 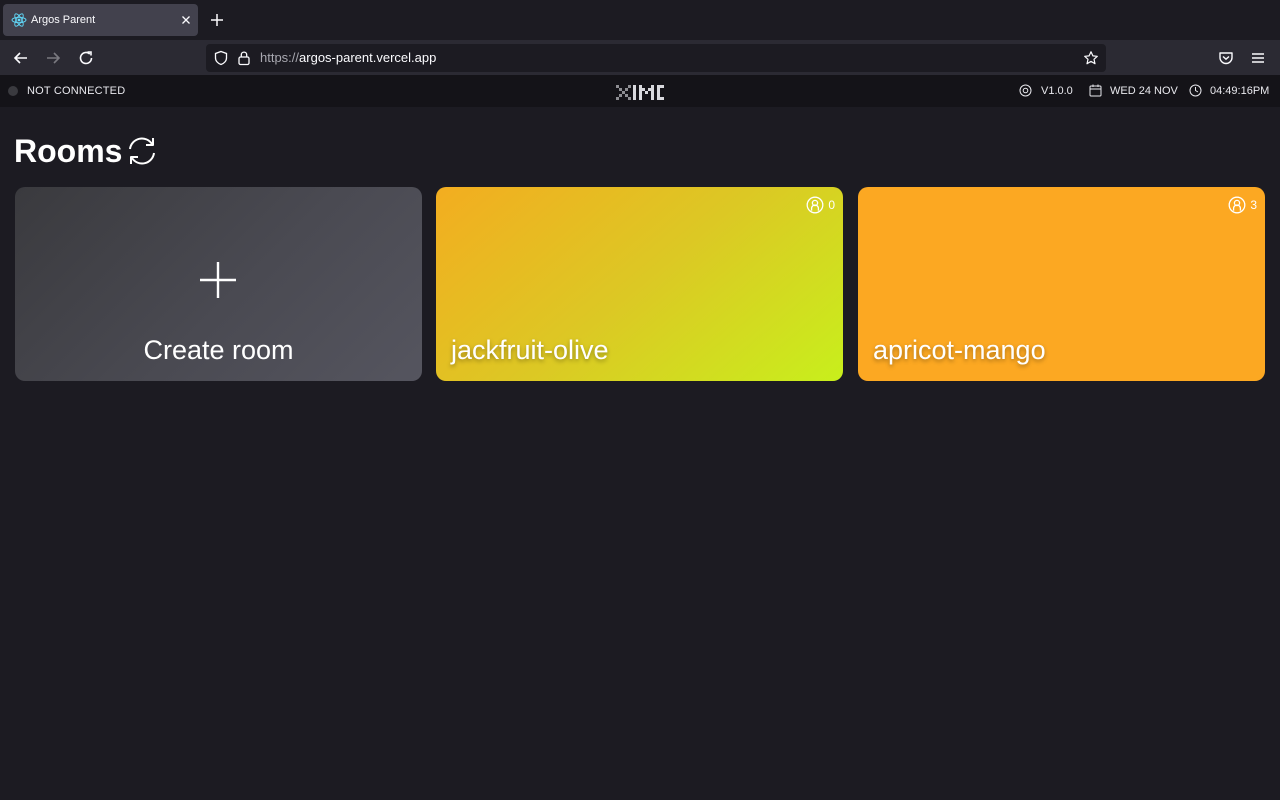 What do you see at coordinates (1240, 91) in the screenshot?
I see `time-label: 04:49:16PM` at bounding box center [1240, 91].